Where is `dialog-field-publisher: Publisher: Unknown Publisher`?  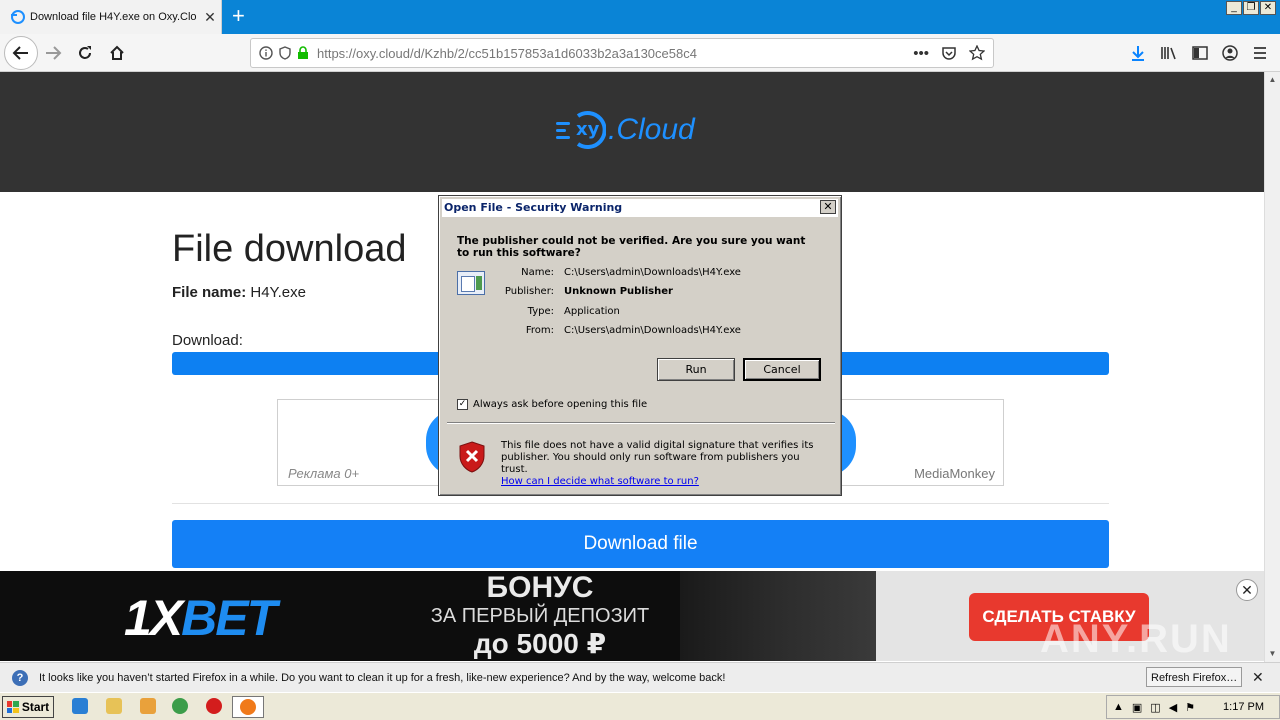 dialog-field-publisher: Publisher: Unknown Publisher is located at coordinates (649, 293).